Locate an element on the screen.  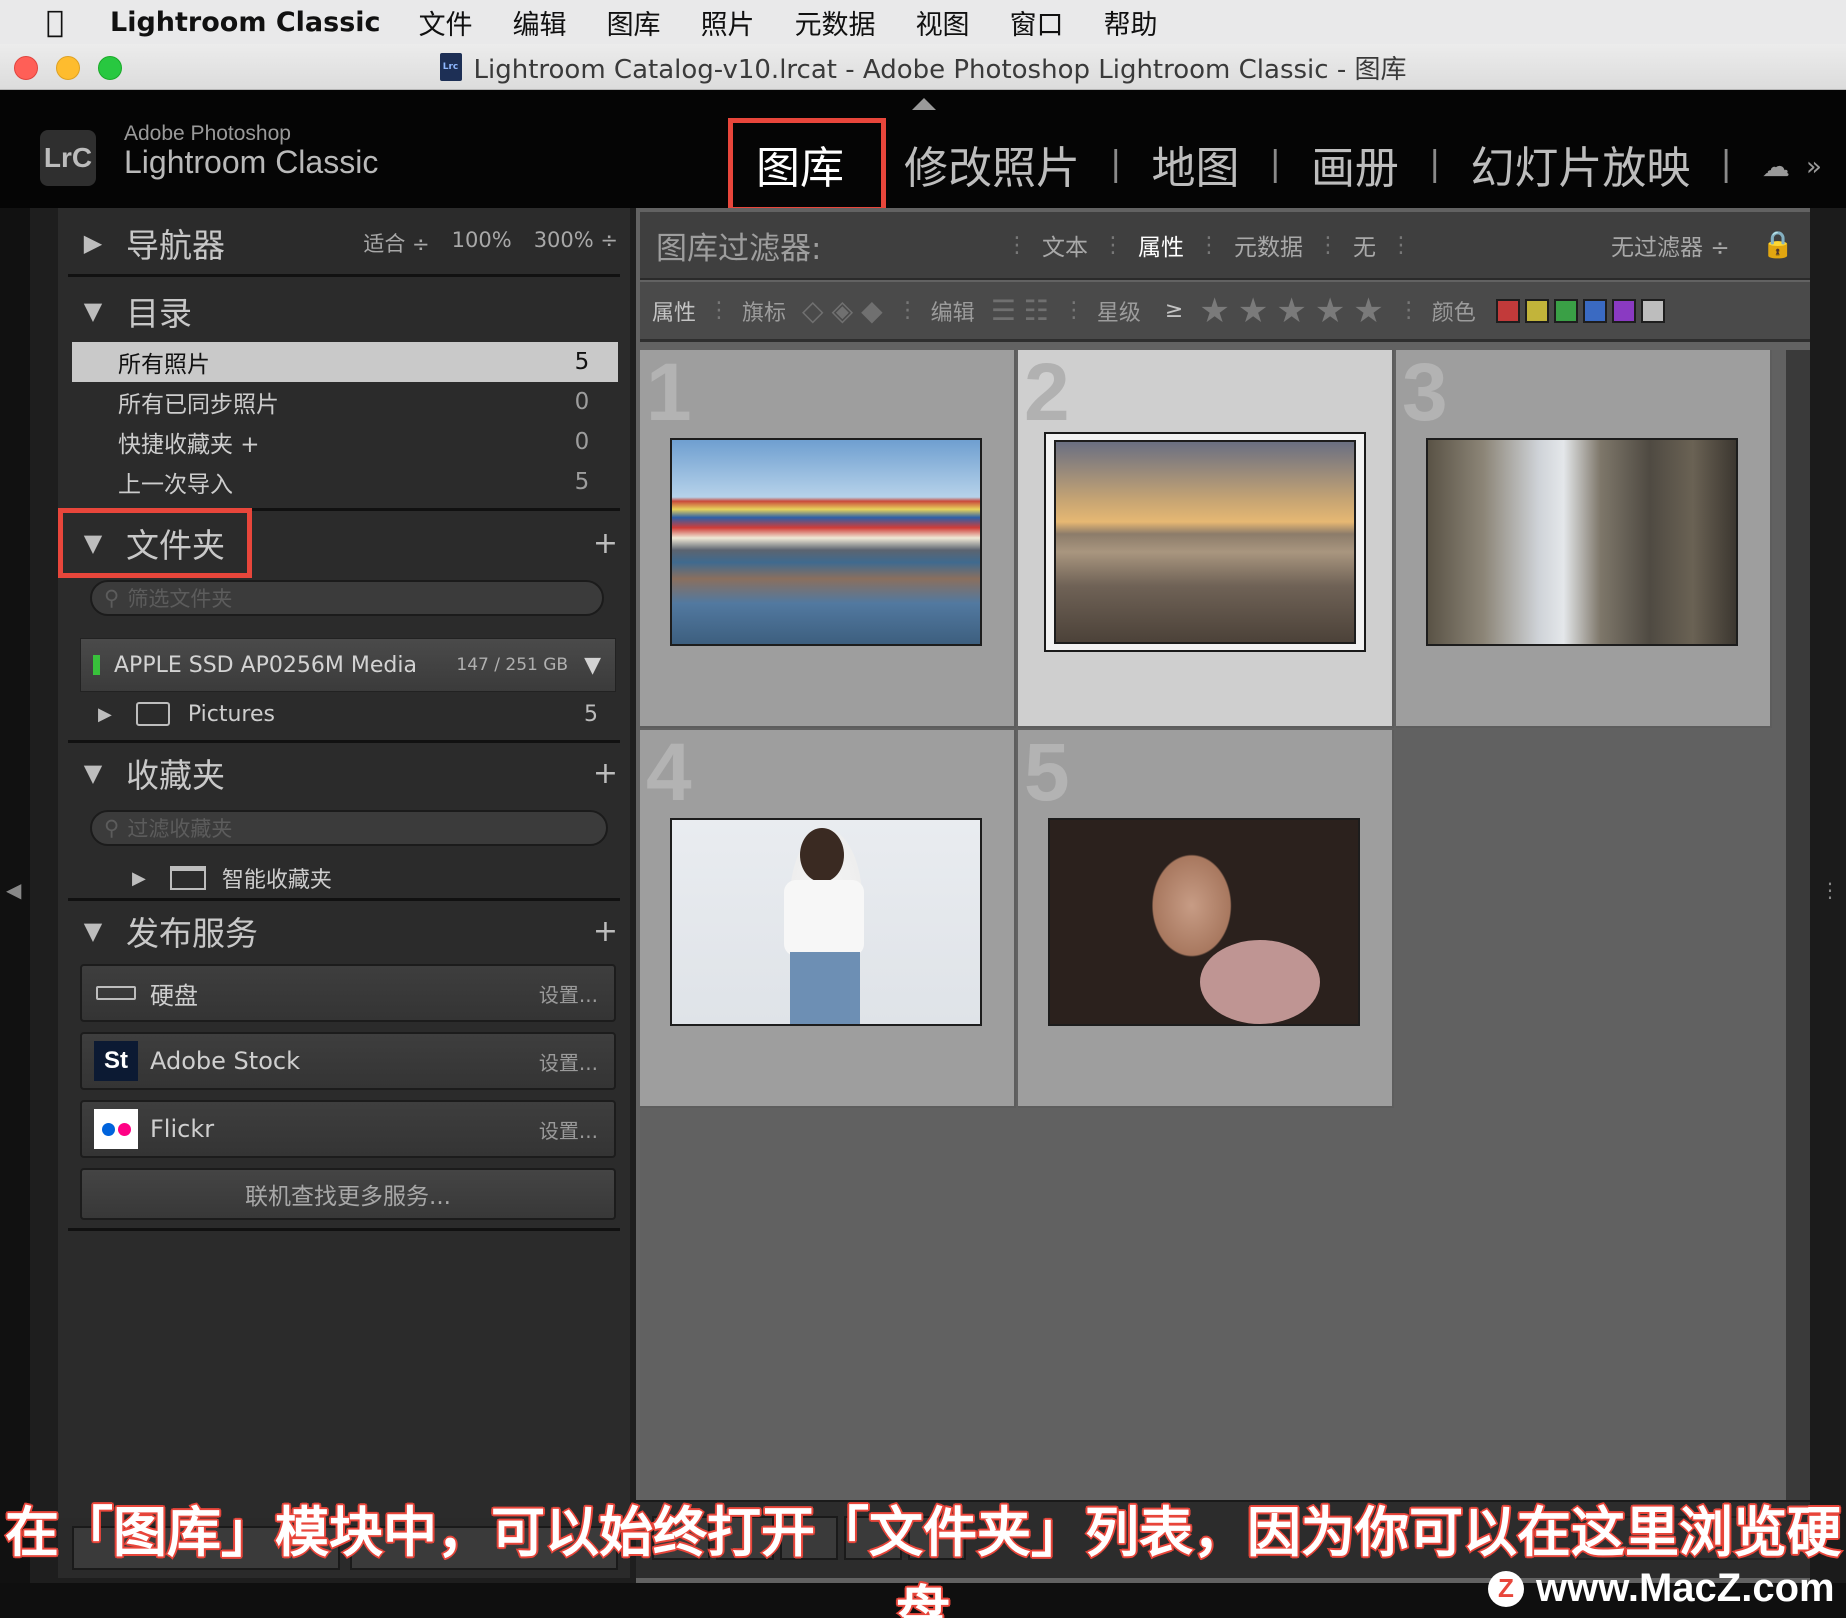
catalog-item-synced-photos: 所有已同步照片 0 is located at coordinates (345, 402).